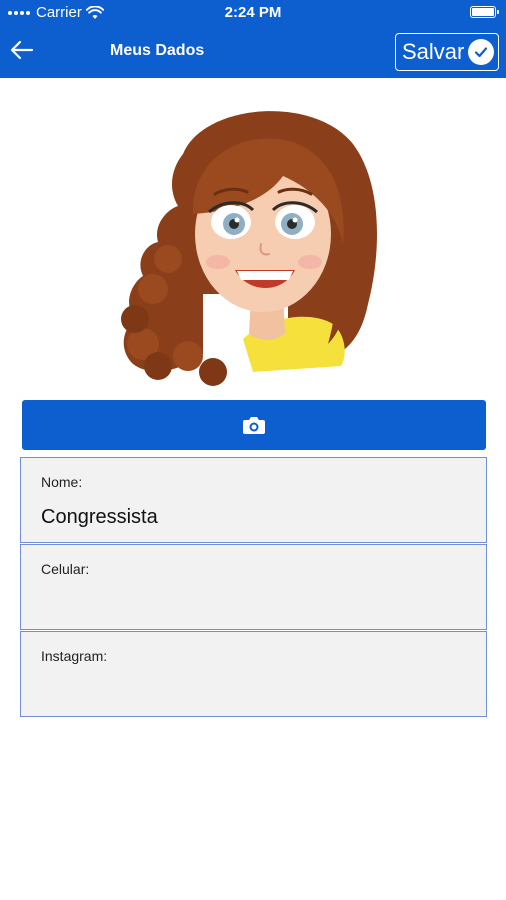 The height and width of the screenshot is (900, 506). Describe the element at coordinates (481, 52) in the screenshot. I see `check-circle-icon` at that location.